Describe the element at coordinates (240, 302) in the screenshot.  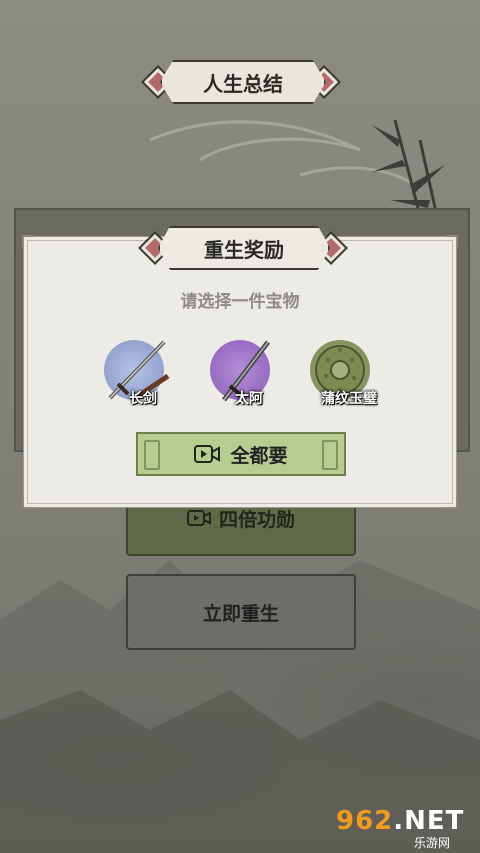
I see `dialog-subtitle: 请选择一件宝物` at that location.